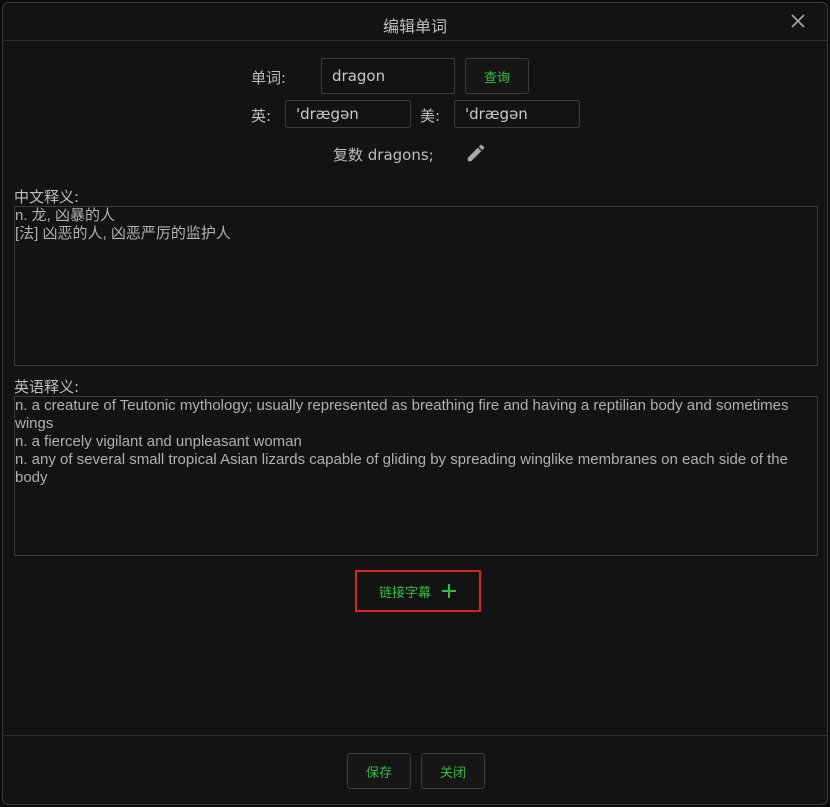  I want to click on title-bar: 编辑单词, so click(415, 22).